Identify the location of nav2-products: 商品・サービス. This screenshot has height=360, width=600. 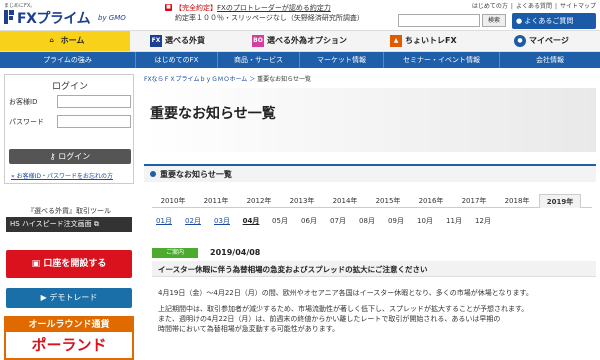
(259, 60).